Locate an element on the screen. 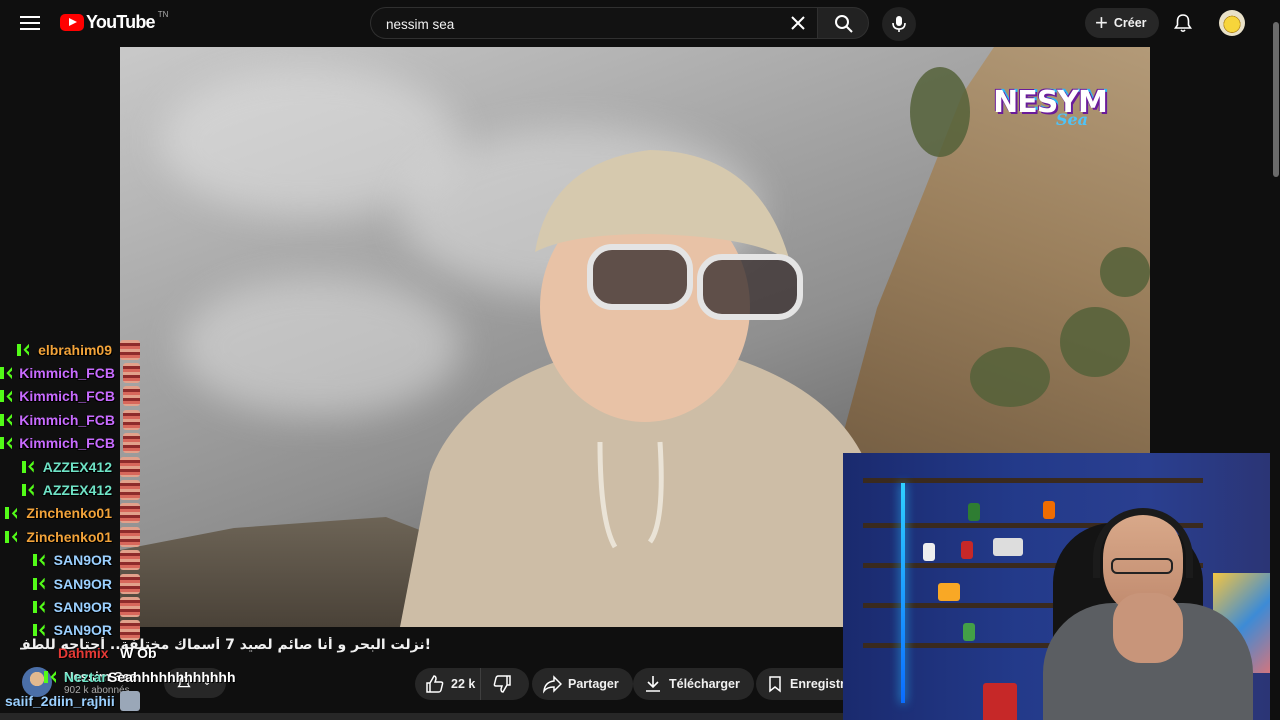 This screenshot has width=1280, height=720. create-label: Créer is located at coordinates (1130, 23).